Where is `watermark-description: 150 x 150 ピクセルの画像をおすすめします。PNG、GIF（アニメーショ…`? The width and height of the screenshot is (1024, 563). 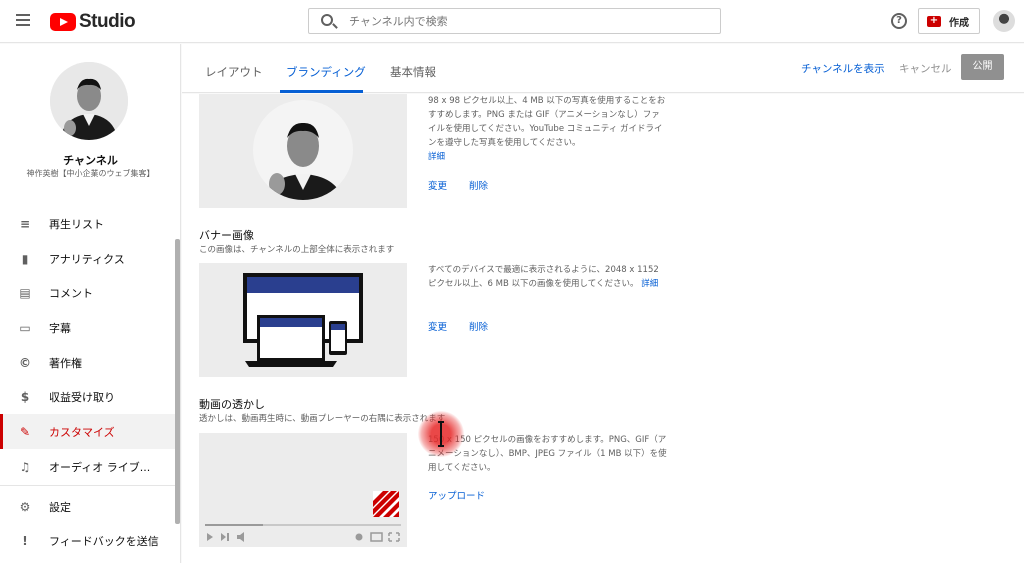 watermark-description: 150 x 150 ピクセルの画像をおすすめします。PNG、GIF（アニメーショ… is located at coordinates (547, 454).